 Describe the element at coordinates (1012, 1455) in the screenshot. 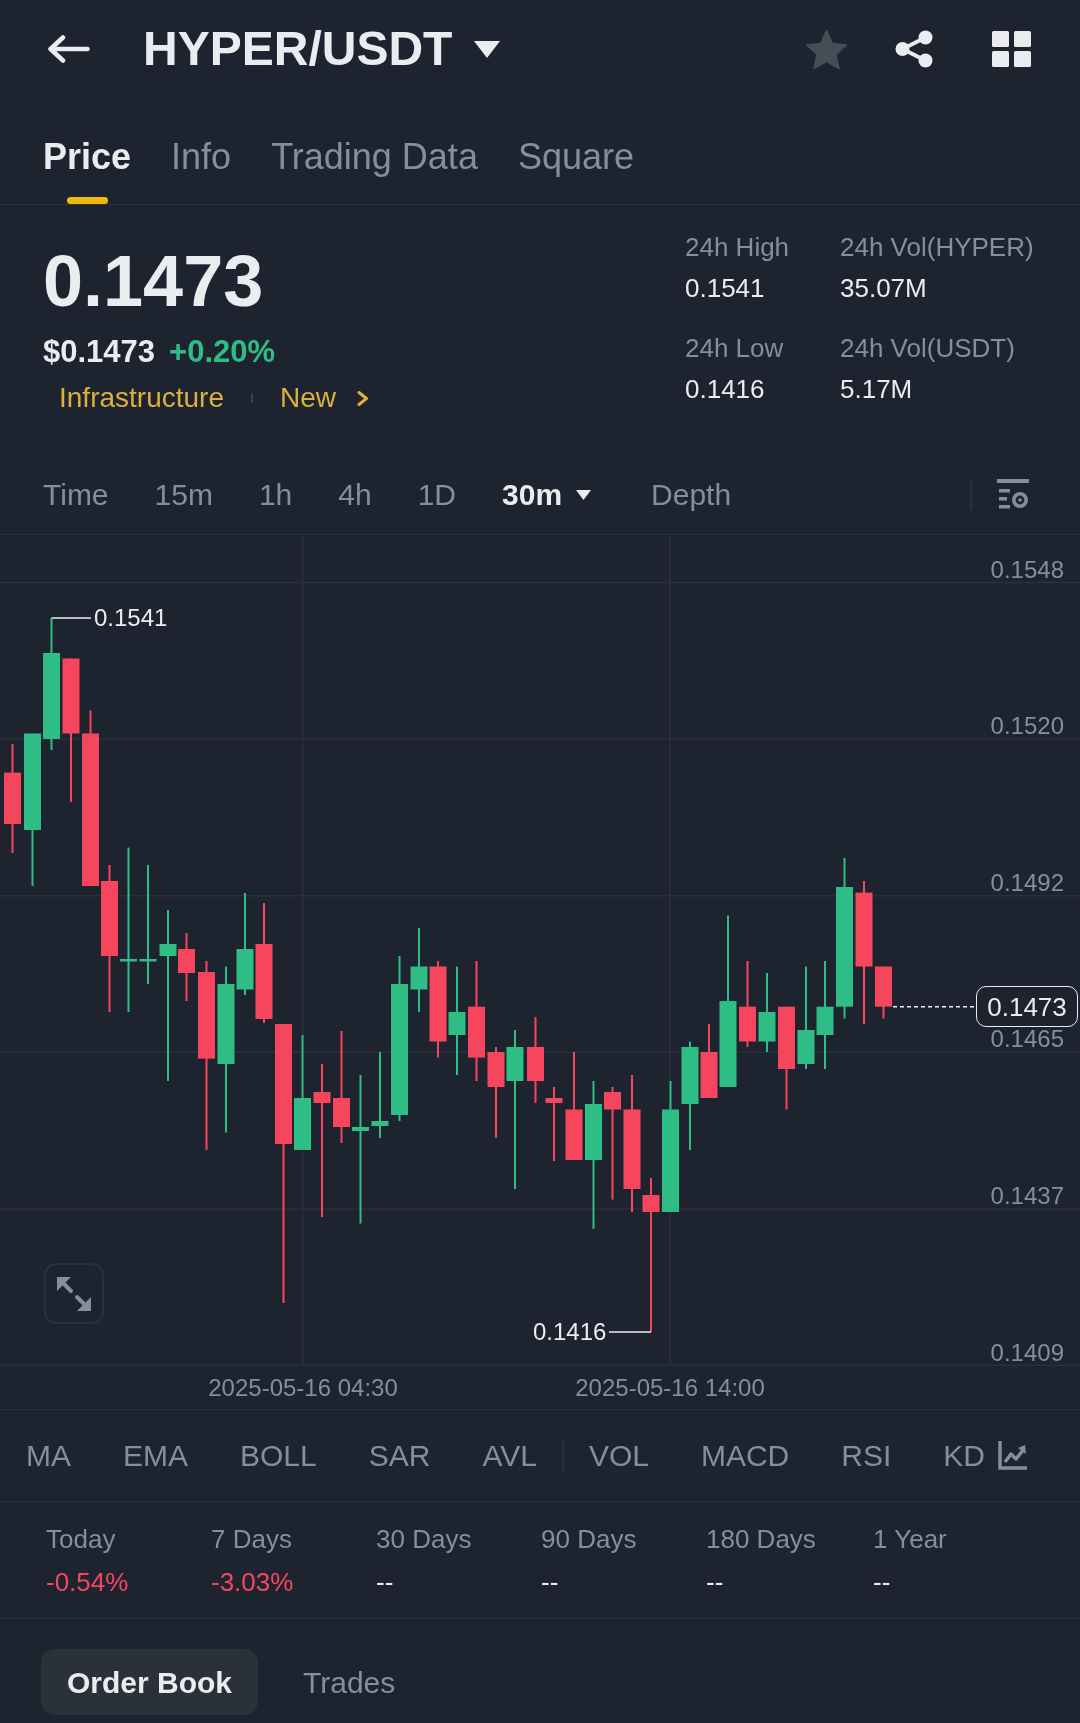

I see `chart-indicator-icon` at that location.